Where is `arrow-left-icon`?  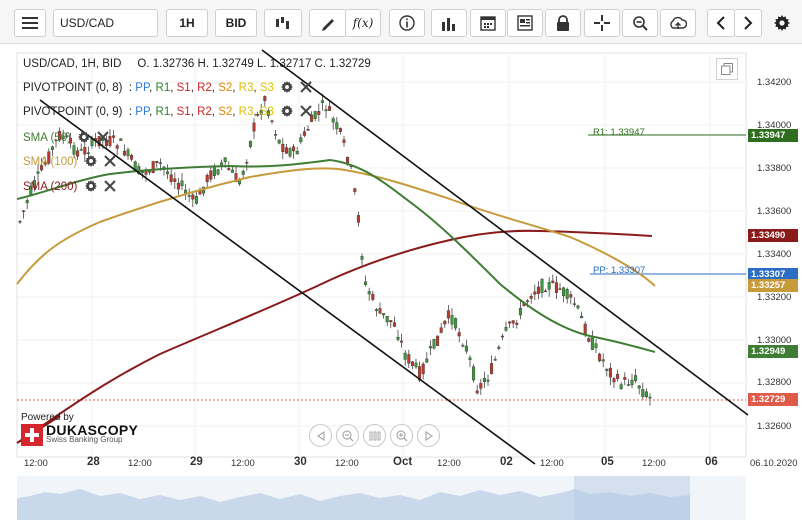
arrow-left-icon is located at coordinates (720, 23).